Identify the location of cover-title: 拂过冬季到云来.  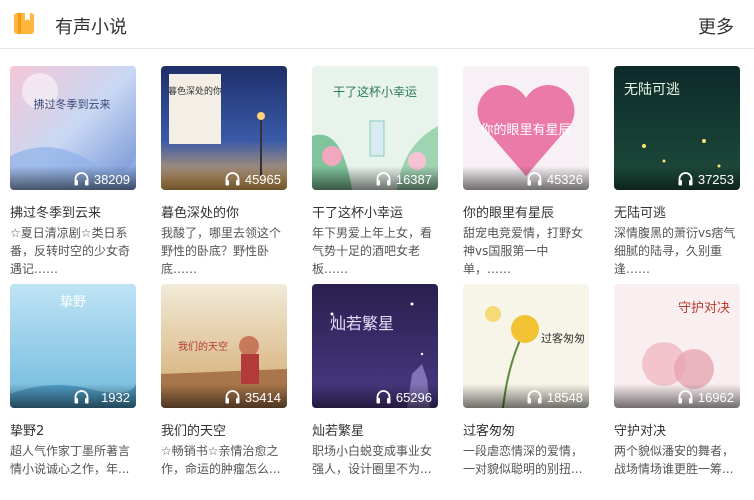
(72, 104).